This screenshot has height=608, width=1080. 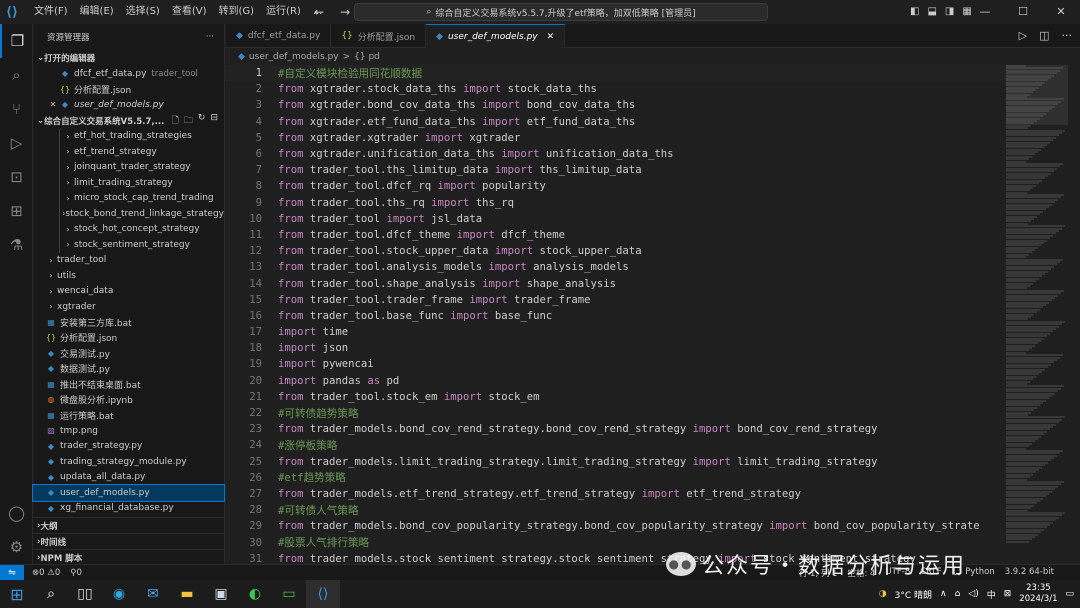 What do you see at coordinates (991, 594) in the screenshot?
I see `ime-indicator: 中` at bounding box center [991, 594].